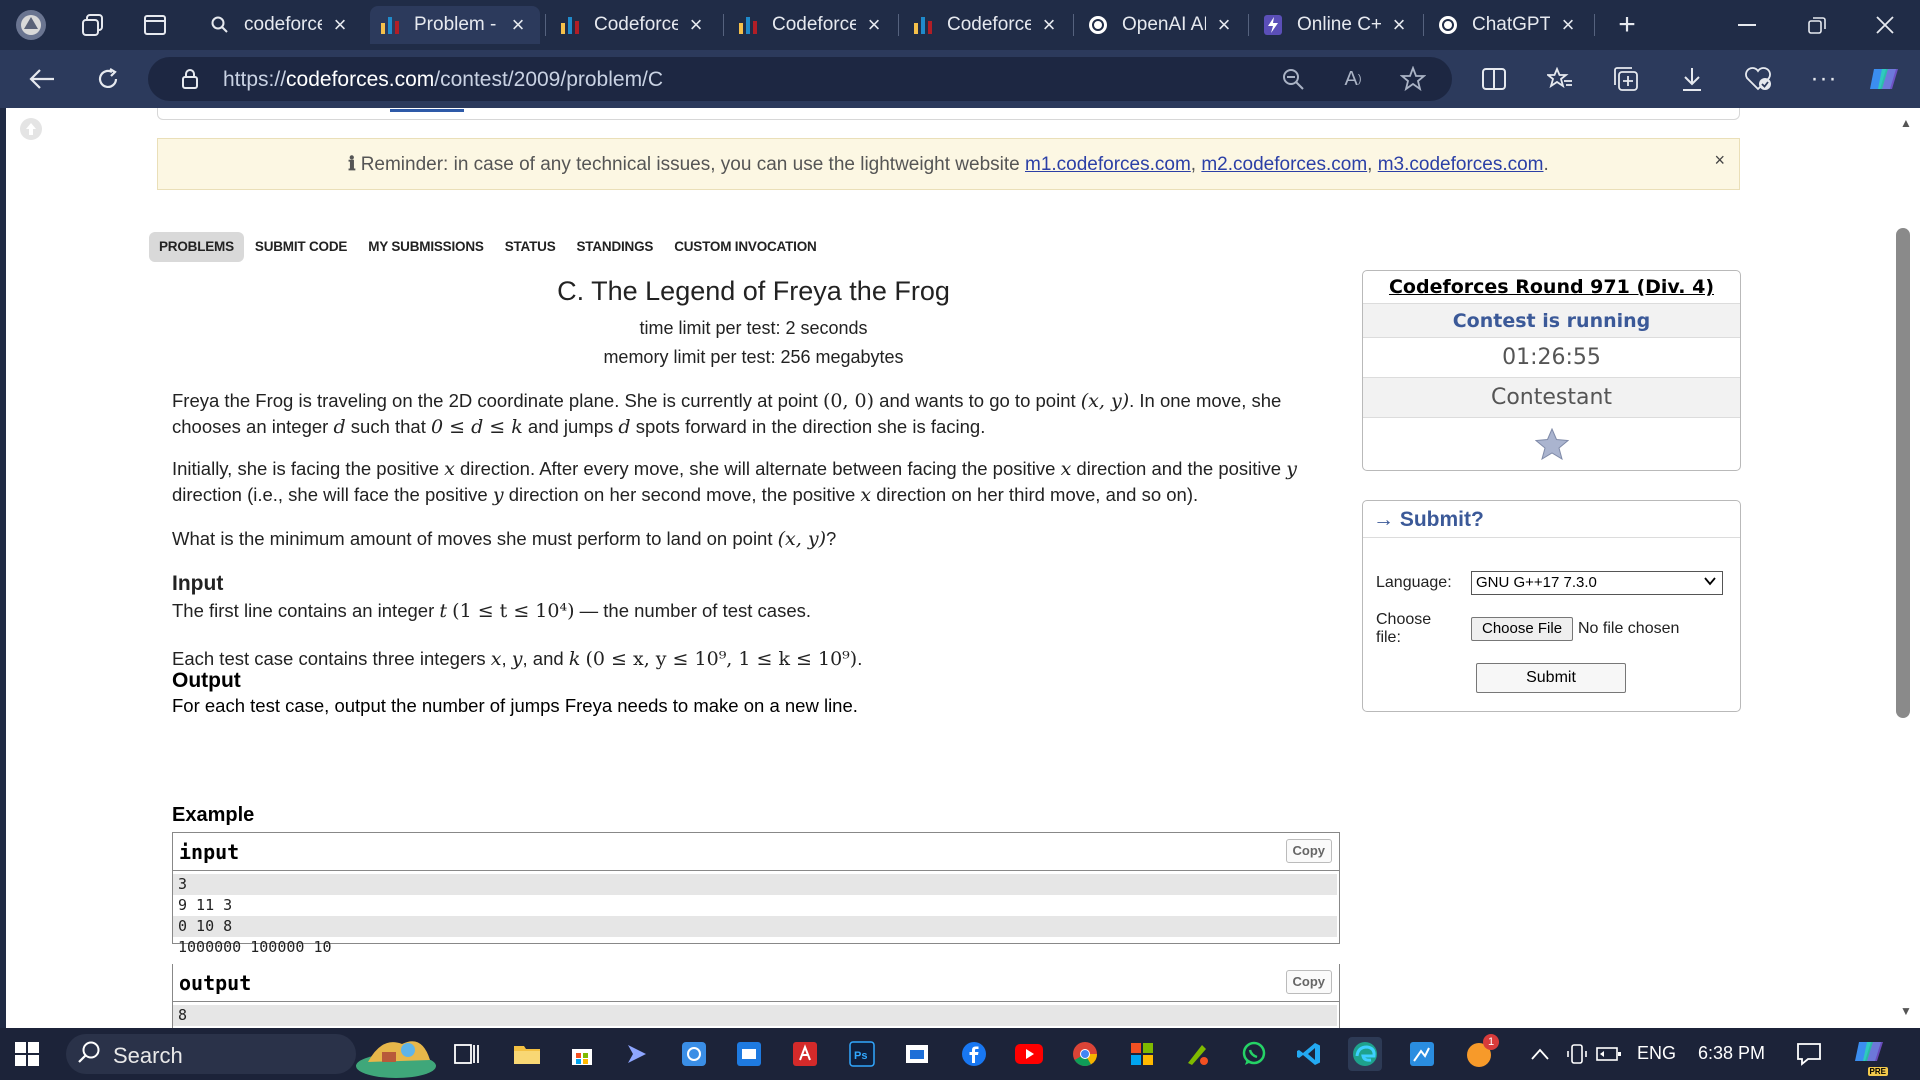 The image size is (1920, 1080). I want to click on new-tab-plus-icon: +, so click(1627, 25).